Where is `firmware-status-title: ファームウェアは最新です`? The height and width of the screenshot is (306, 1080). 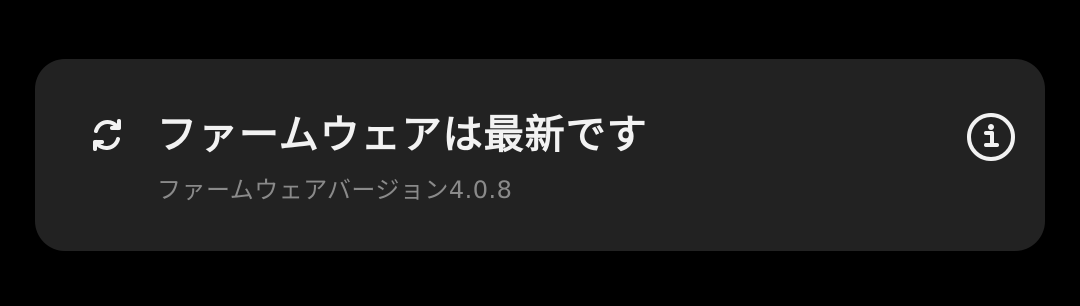 firmware-status-title: ファームウェアは最新です is located at coordinates (402, 135).